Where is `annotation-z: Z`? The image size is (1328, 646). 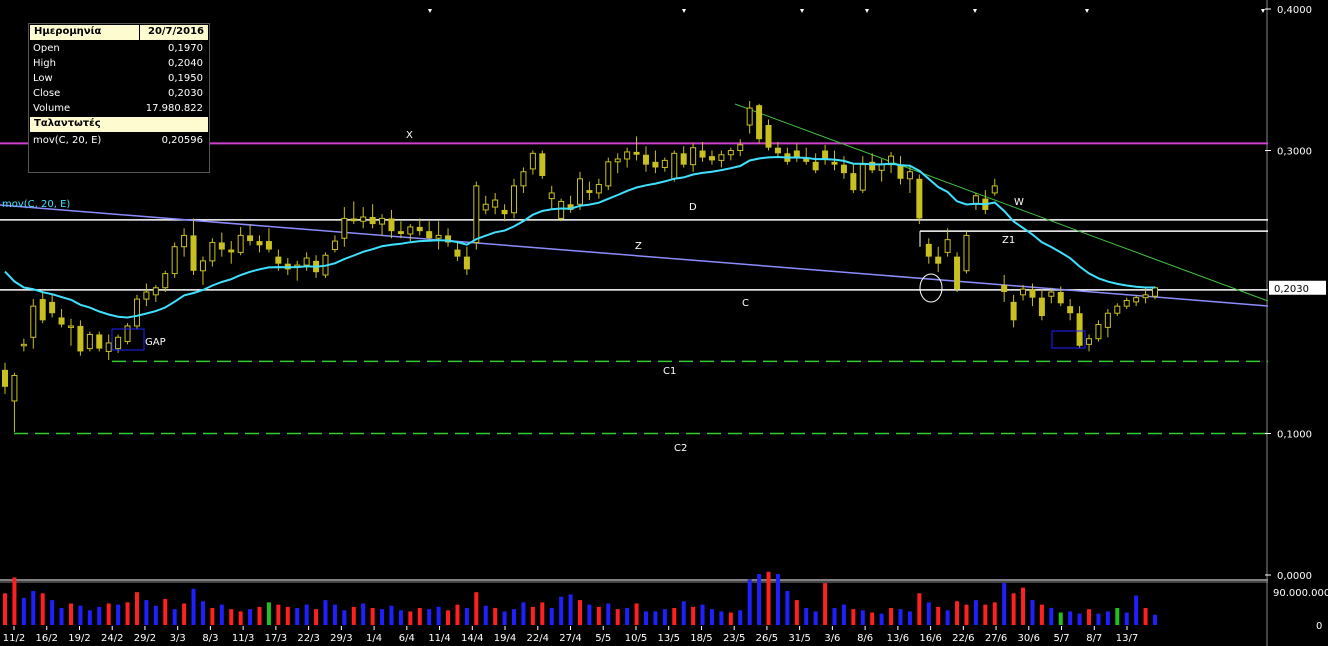 annotation-z: Z is located at coordinates (638, 246).